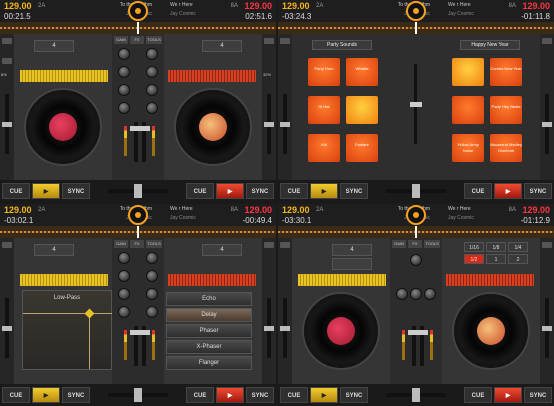 This screenshot has height=406, width=554. What do you see at coordinates (89, 313) in the screenshot?
I see `filter-handle-icon` at bounding box center [89, 313].